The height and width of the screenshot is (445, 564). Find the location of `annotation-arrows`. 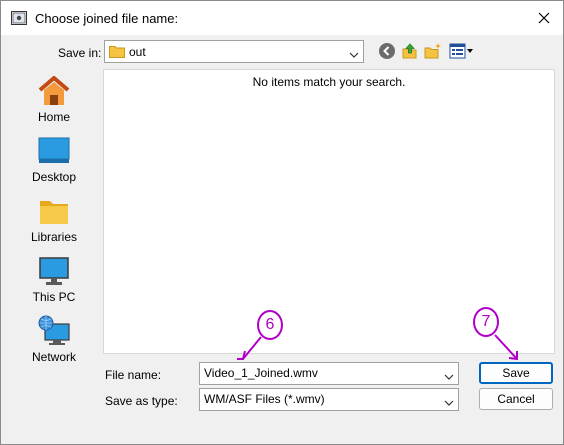

annotation-arrows is located at coordinates (377, 347).